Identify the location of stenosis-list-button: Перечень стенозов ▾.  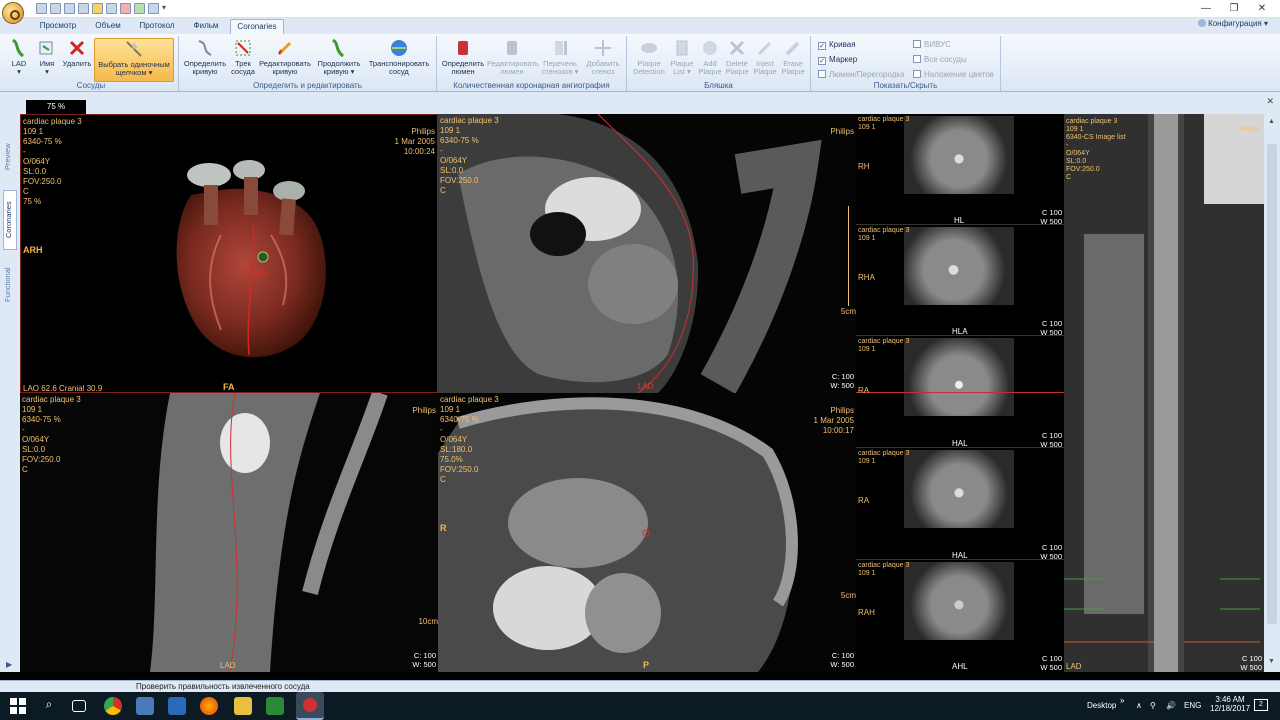
(560, 60).